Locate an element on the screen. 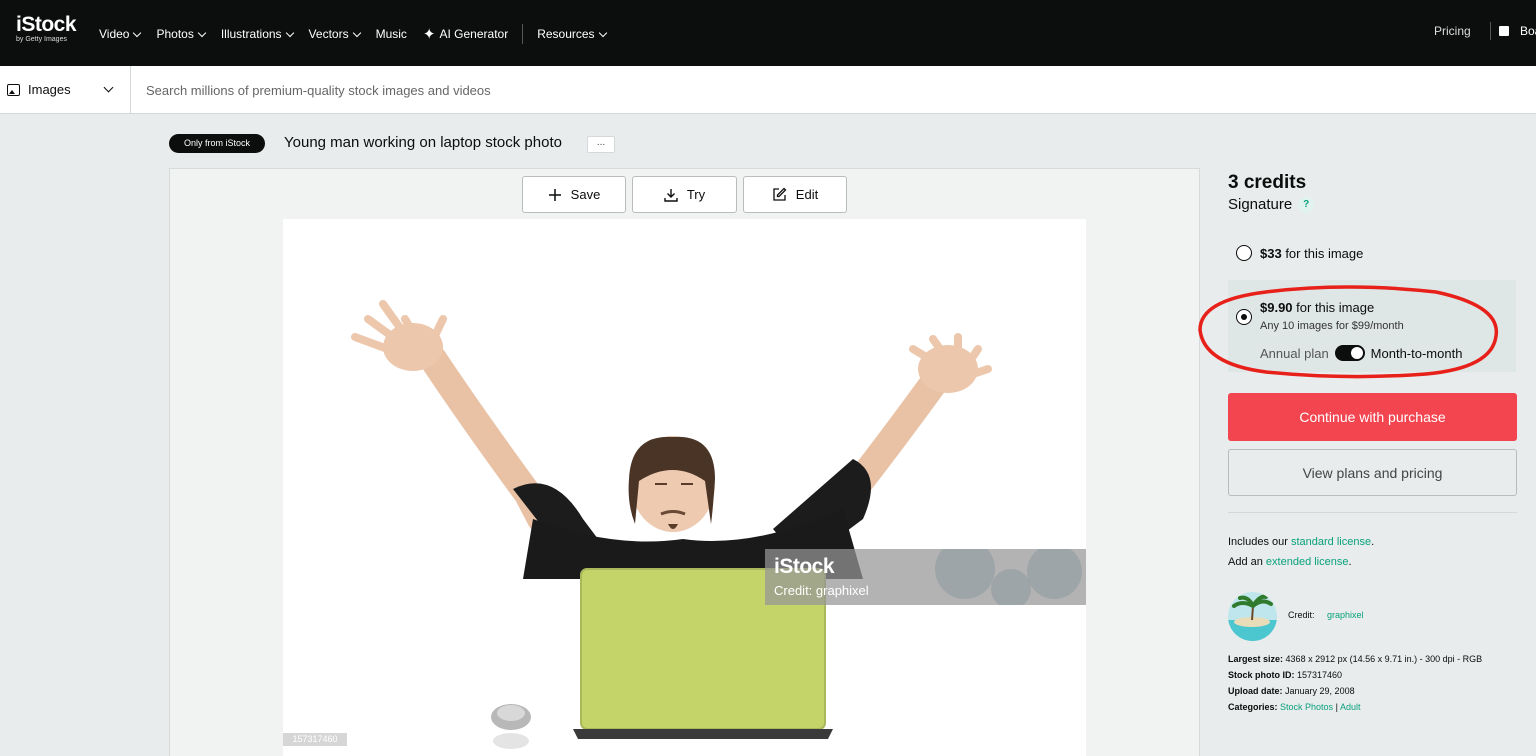 The width and height of the screenshot is (1536, 756). standard-license-line: Includes our standard license. is located at coordinates (1301, 542).